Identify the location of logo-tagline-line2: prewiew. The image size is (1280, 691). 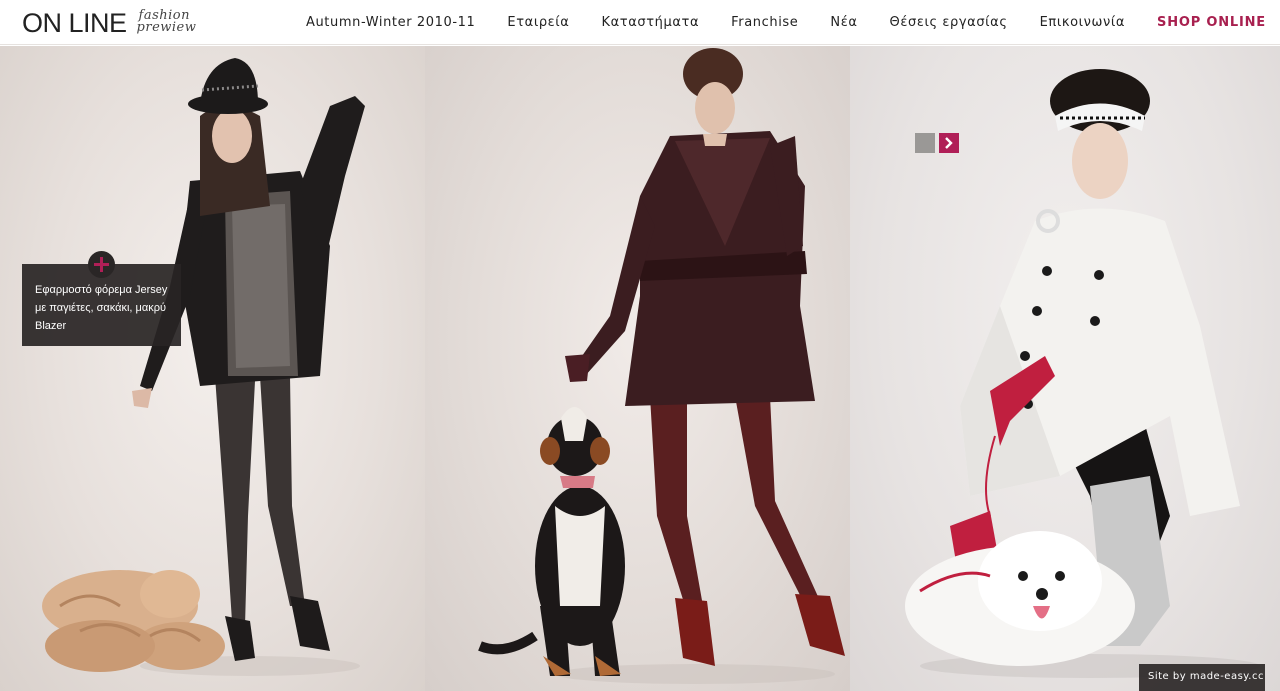
(166, 27).